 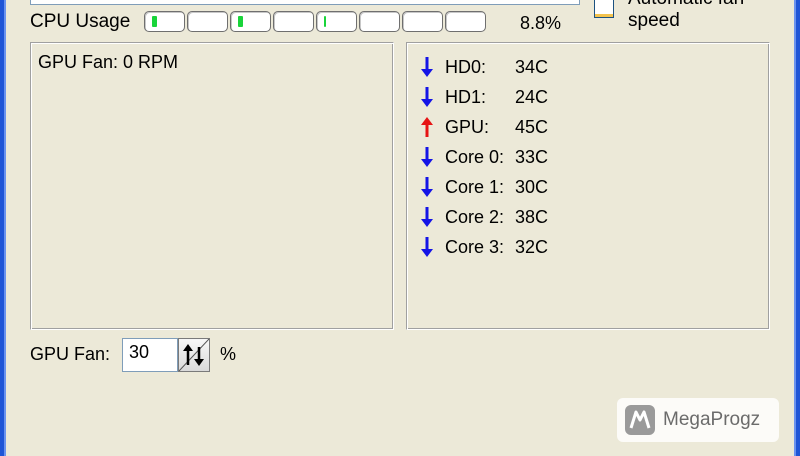 What do you see at coordinates (150, 355) in the screenshot?
I see `gpu-fan-speed-input: 30` at bounding box center [150, 355].